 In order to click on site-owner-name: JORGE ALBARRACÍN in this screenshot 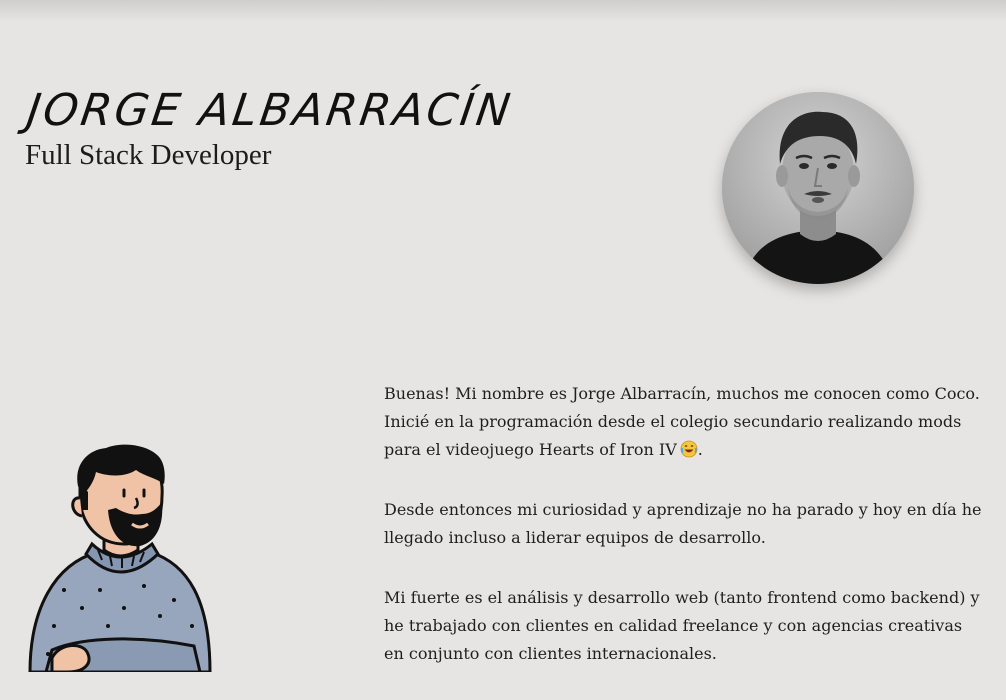, I will do `click(270, 110)`.